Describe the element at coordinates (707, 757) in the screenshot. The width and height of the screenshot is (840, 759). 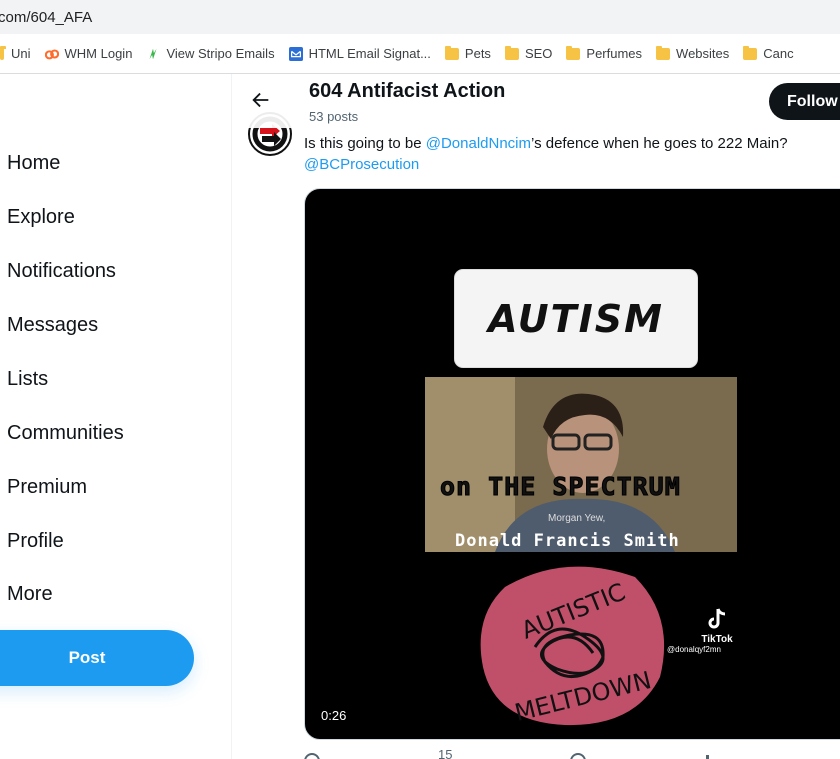
I see `views-icon` at that location.